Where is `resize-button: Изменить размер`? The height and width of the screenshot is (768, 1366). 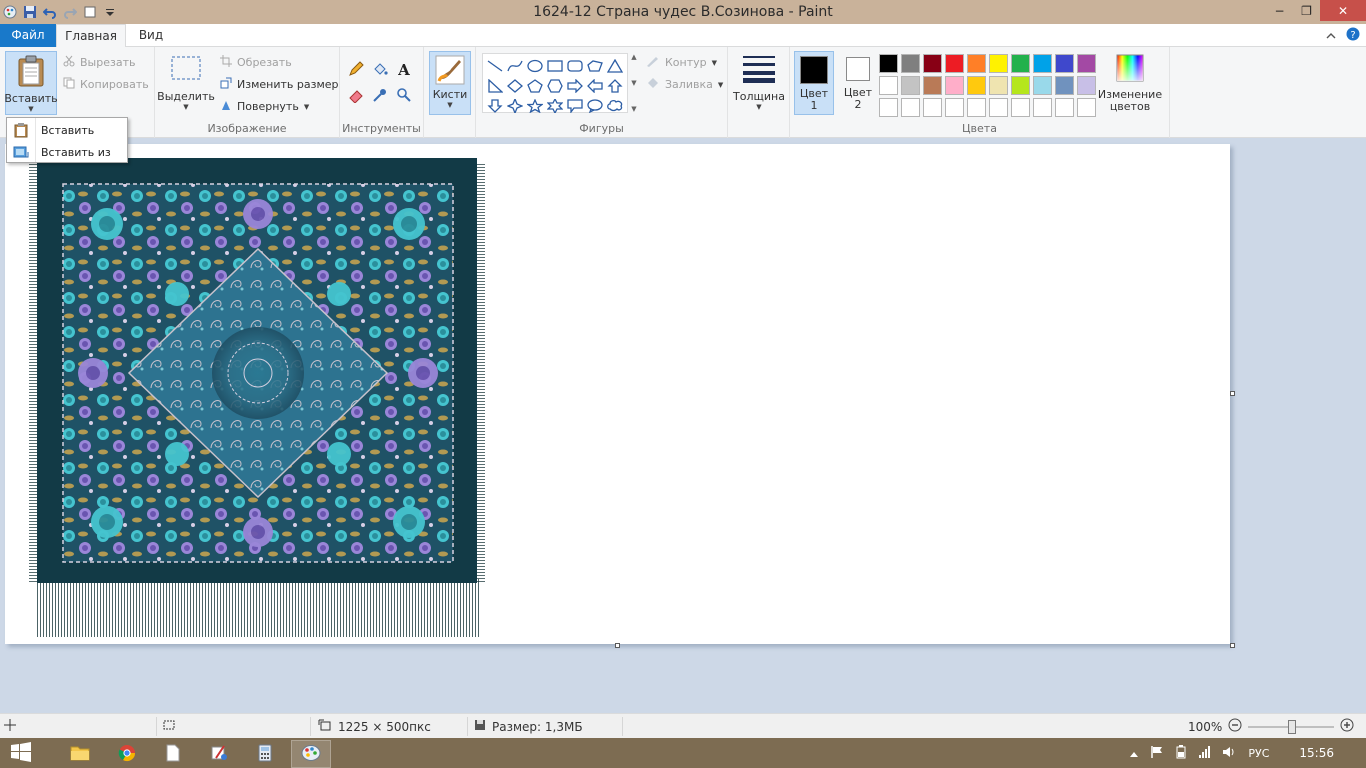 resize-button: Изменить размер is located at coordinates (279, 84).